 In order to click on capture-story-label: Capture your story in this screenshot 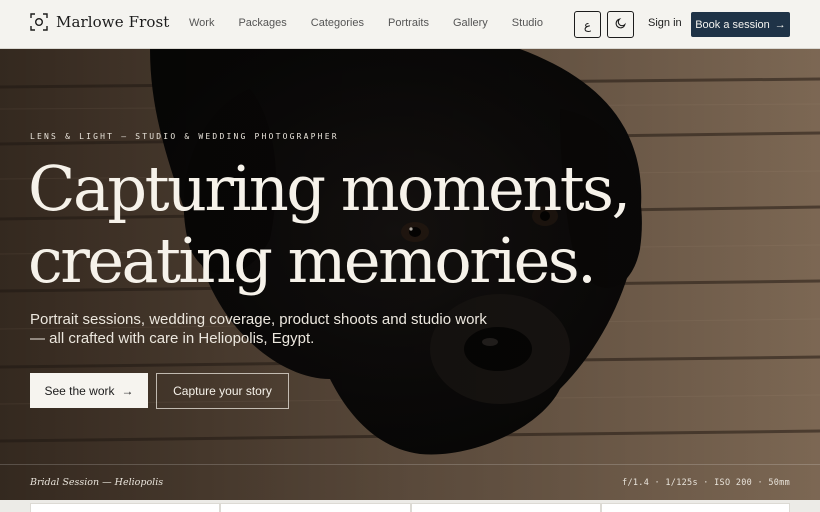, I will do `click(222, 391)`.